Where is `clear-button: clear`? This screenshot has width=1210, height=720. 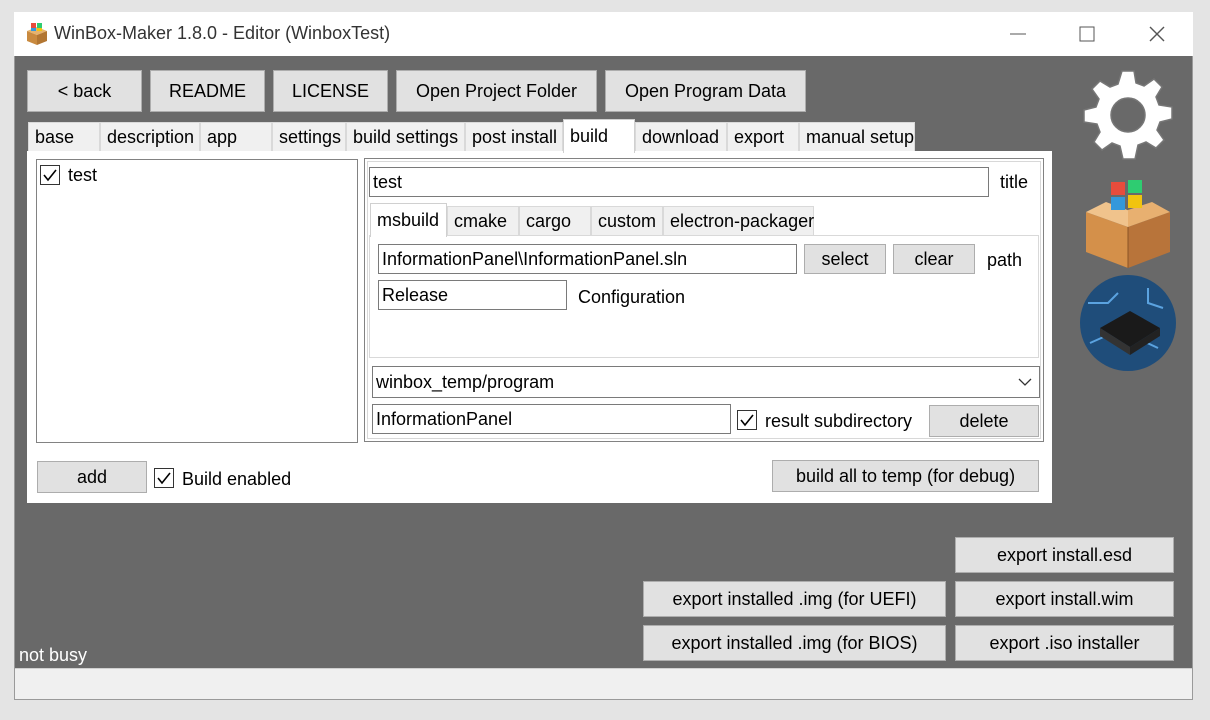 clear-button: clear is located at coordinates (934, 259).